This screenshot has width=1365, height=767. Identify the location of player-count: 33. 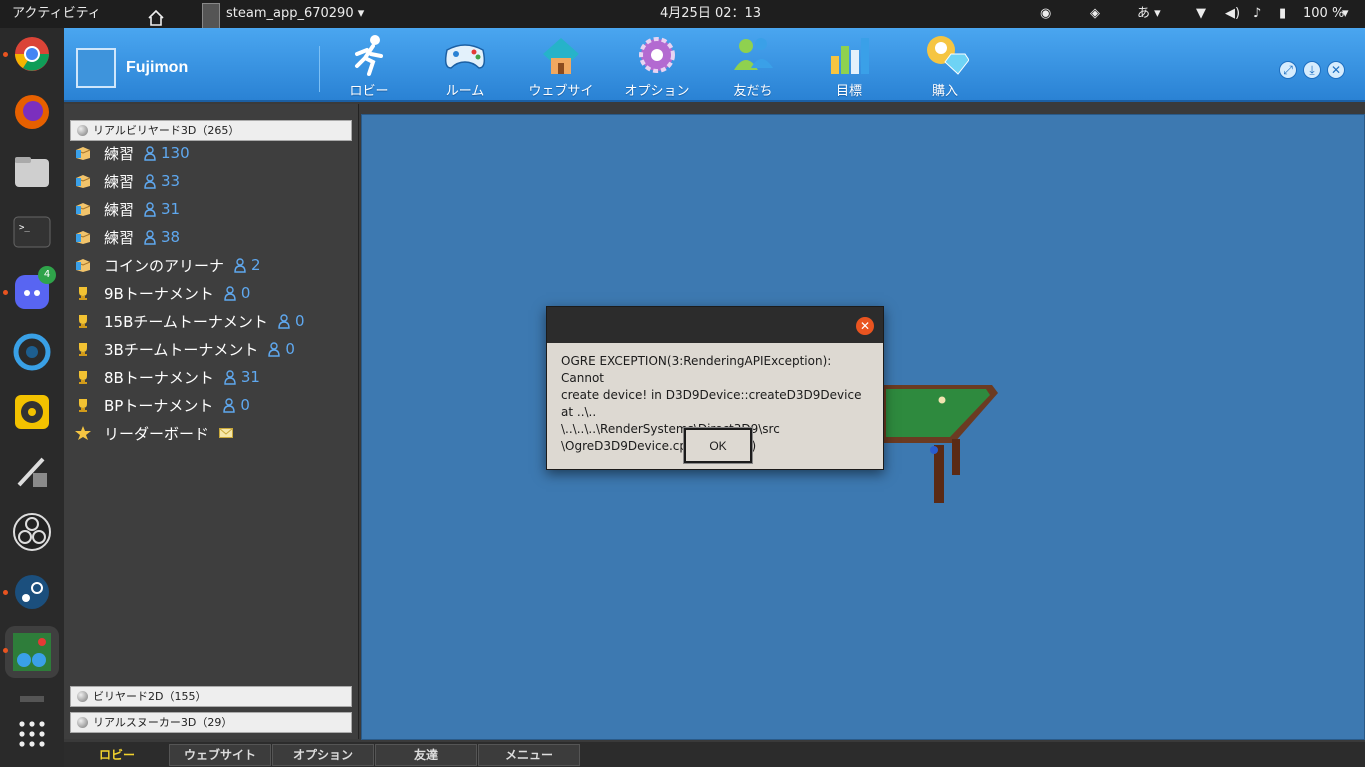
(162, 181).